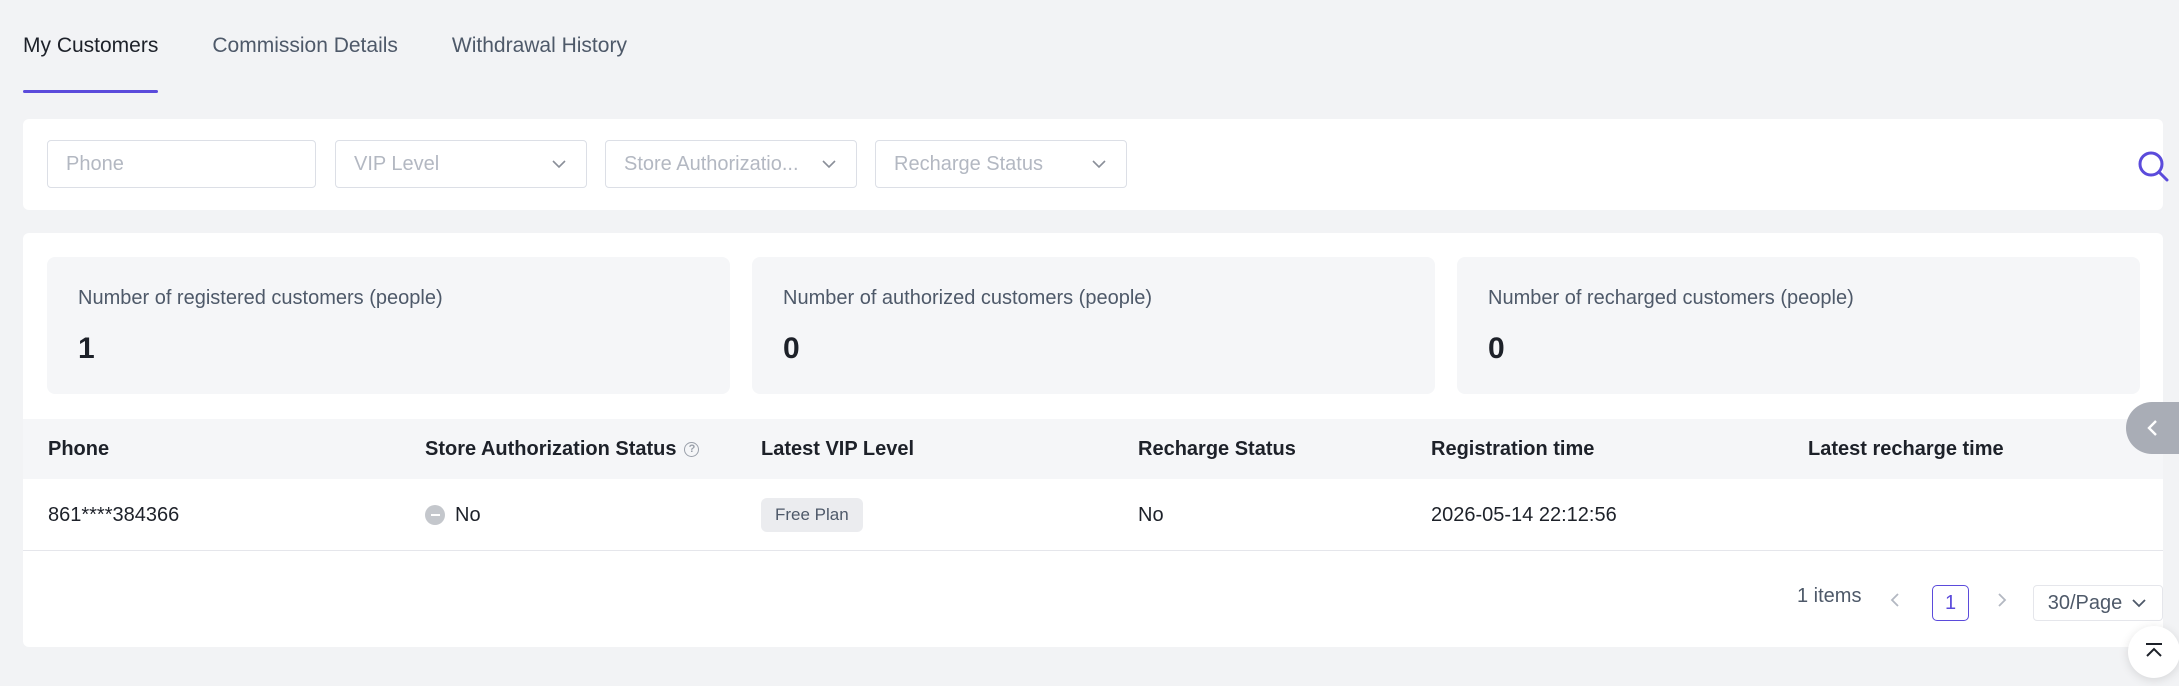 Image resolution: width=2179 pixels, height=686 pixels. What do you see at coordinates (1151, 514) in the screenshot?
I see `cell-recharge-status: No` at bounding box center [1151, 514].